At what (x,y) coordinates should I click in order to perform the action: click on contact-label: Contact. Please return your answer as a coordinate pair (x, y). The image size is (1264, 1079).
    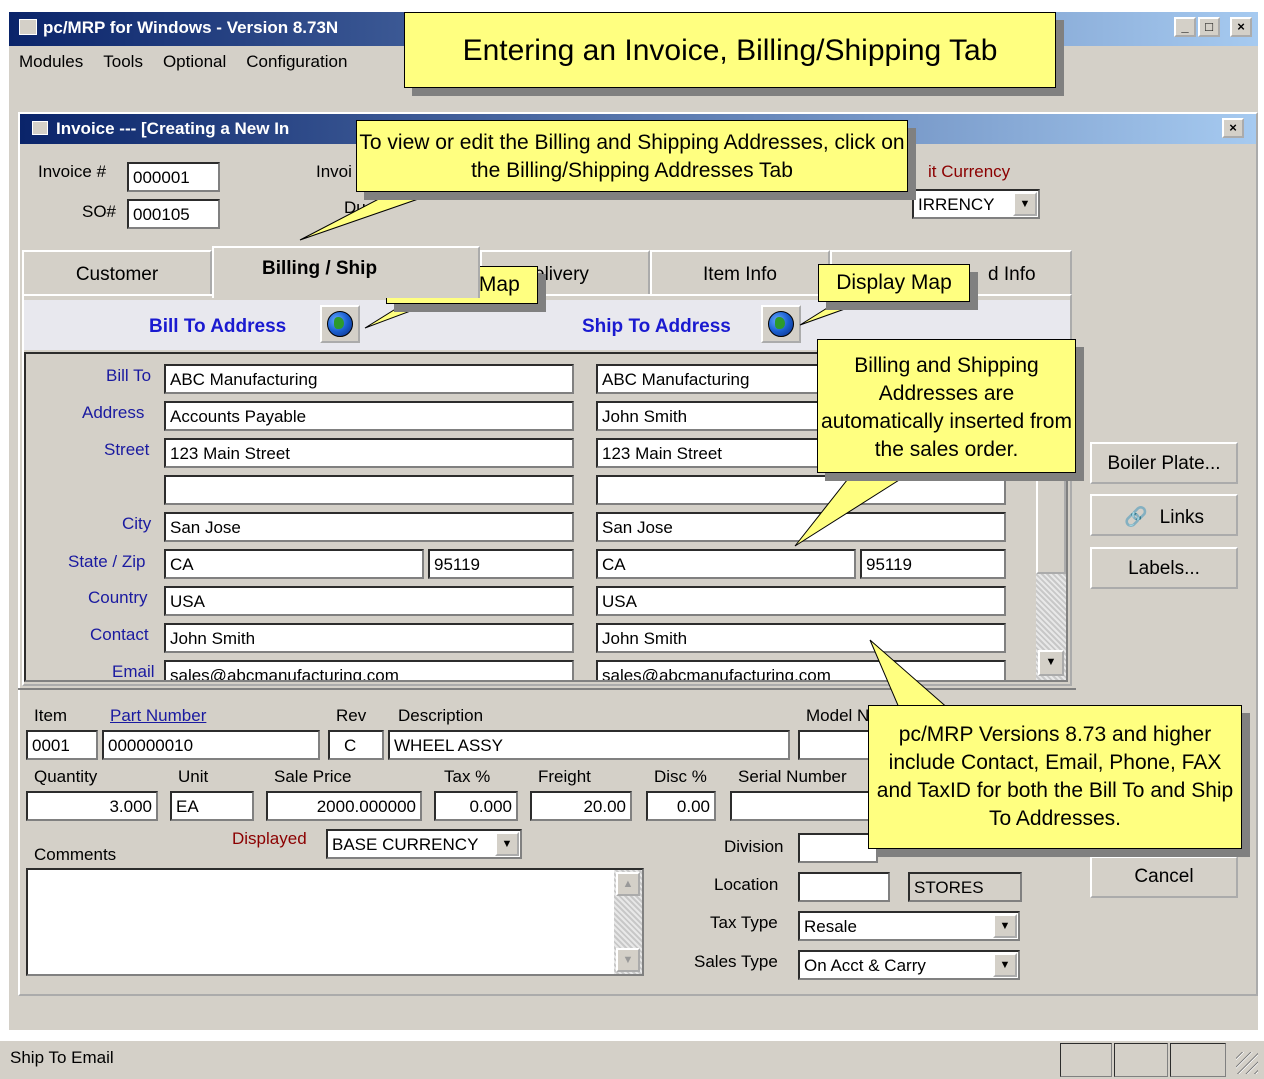
    Looking at the image, I should click on (119, 634).